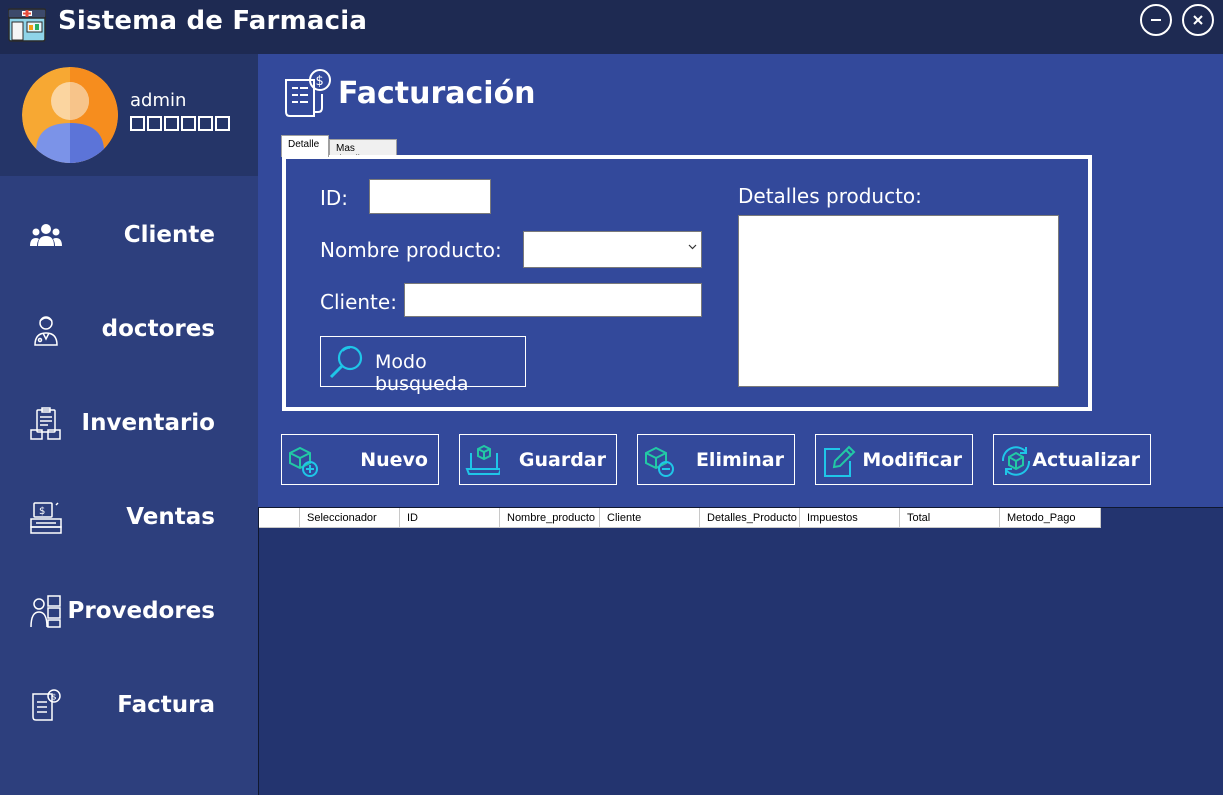 The width and height of the screenshot is (1223, 795). I want to click on doctor-icon, so click(46, 331).